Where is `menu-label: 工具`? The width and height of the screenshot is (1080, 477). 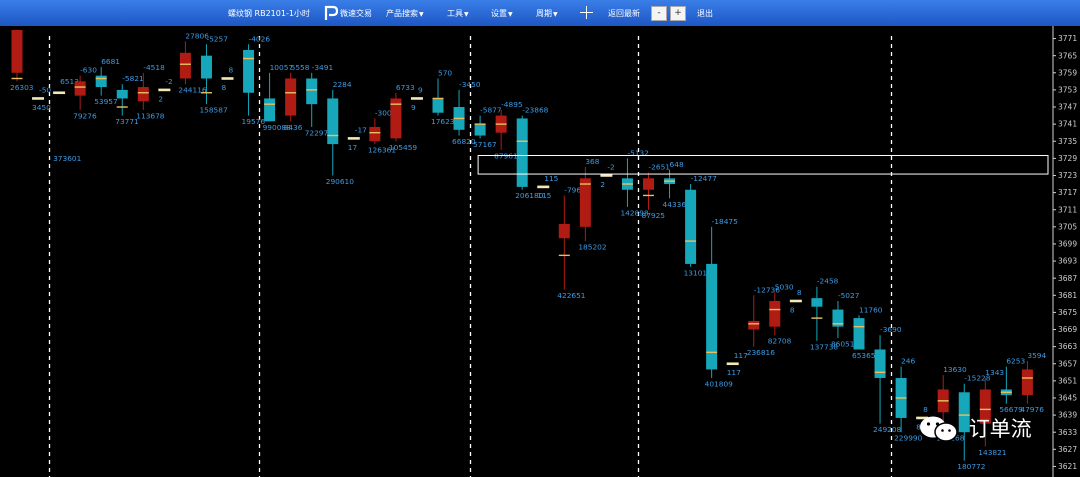 menu-label: 工具 is located at coordinates (455, 13).